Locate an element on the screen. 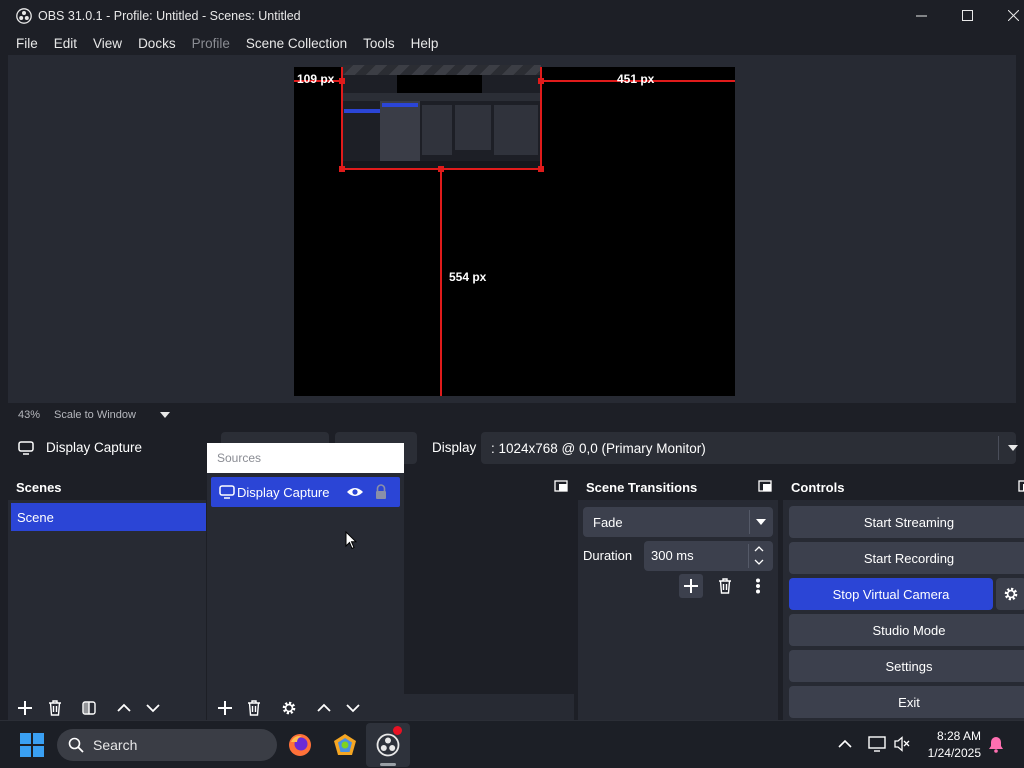  studio-mode-button: Studio Mode is located at coordinates (906, 630).